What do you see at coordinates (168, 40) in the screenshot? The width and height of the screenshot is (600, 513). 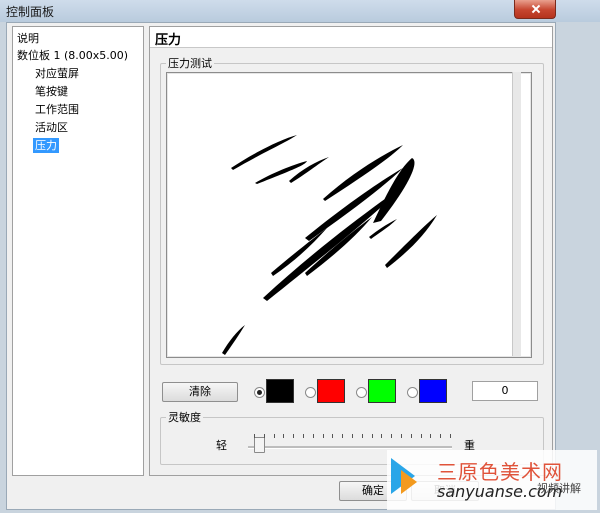 I see `panel-title: 压力` at bounding box center [168, 40].